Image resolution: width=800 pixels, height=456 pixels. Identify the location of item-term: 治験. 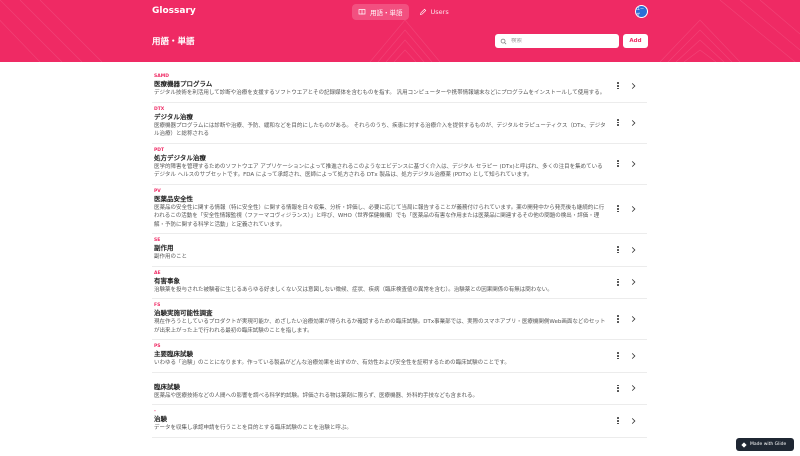
(160, 419).